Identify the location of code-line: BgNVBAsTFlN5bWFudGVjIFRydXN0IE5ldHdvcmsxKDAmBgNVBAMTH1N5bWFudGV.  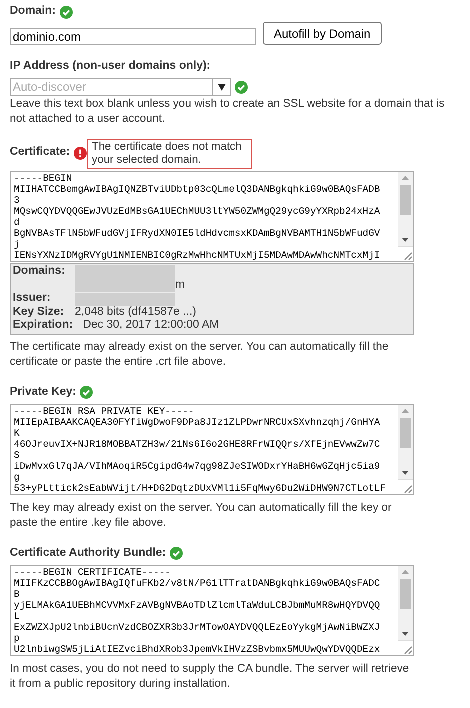
(197, 233).